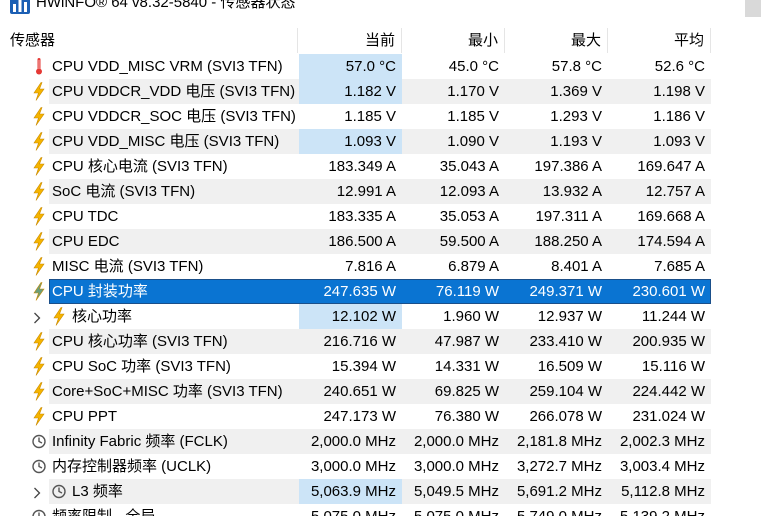 This screenshot has height=516, width=761. I want to click on max-value: 13.932 A, so click(572, 191).